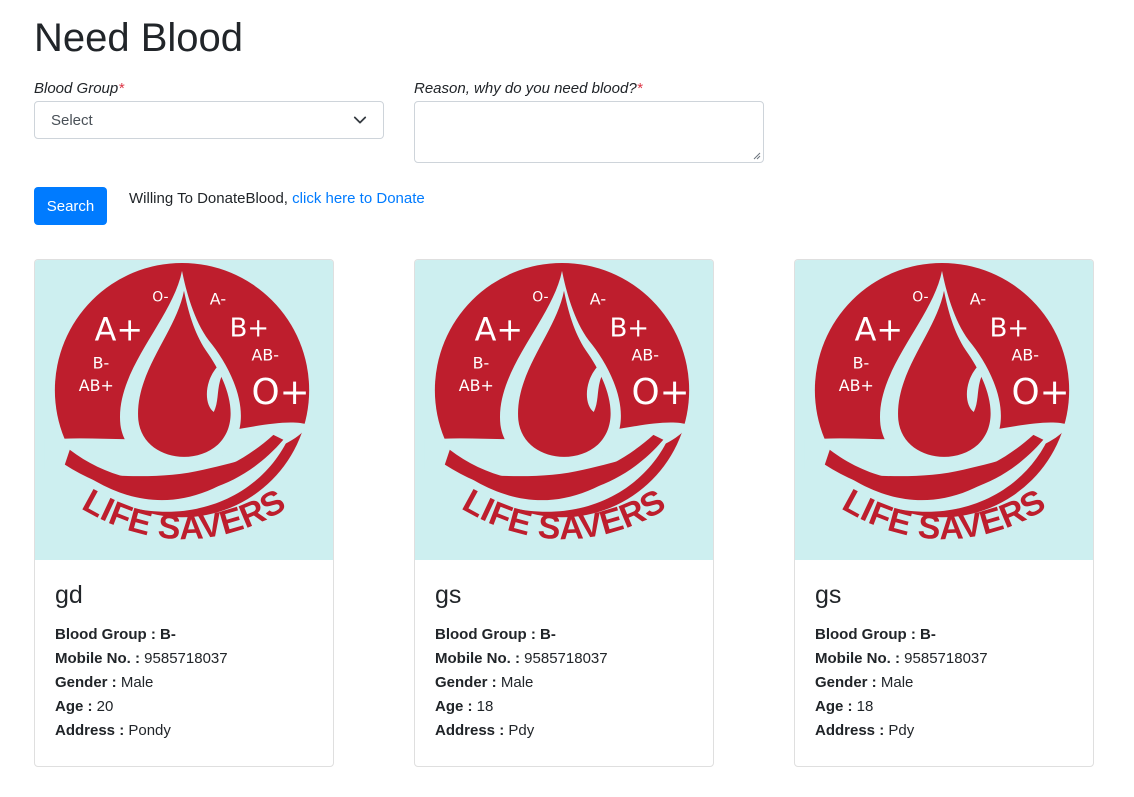  I want to click on age-line: Age : 20, so click(184, 707).